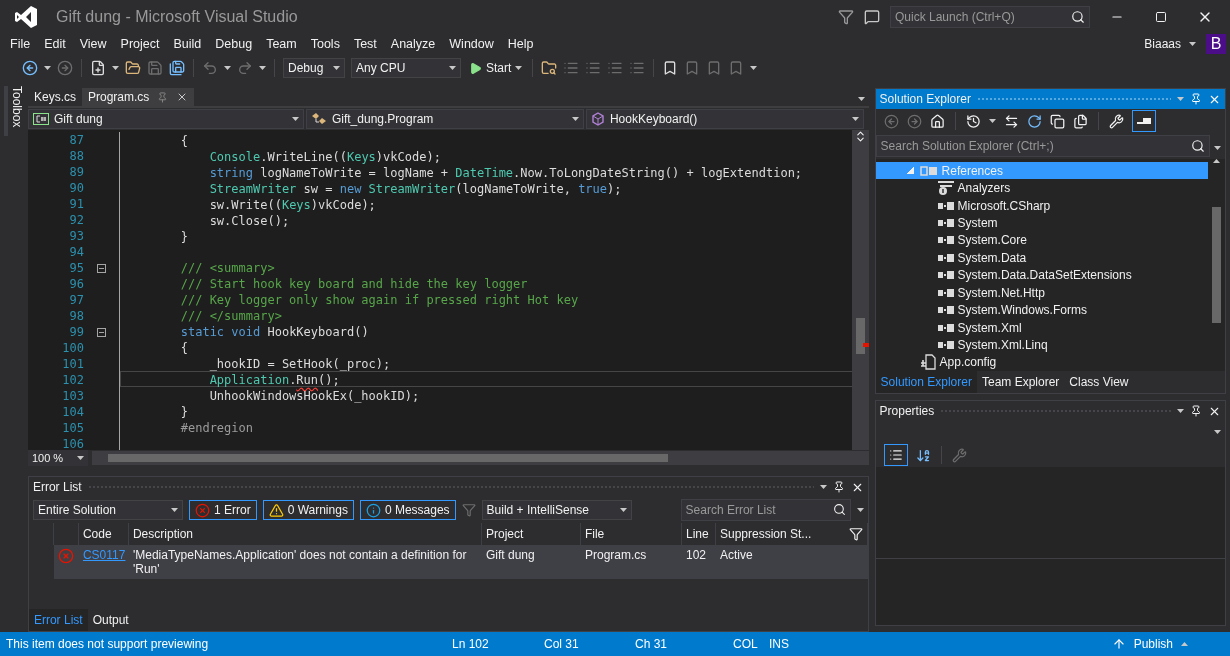 Image resolution: width=1230 pixels, height=656 pixels. Describe the element at coordinates (365, 44) in the screenshot. I see `menu-item: Test` at that location.